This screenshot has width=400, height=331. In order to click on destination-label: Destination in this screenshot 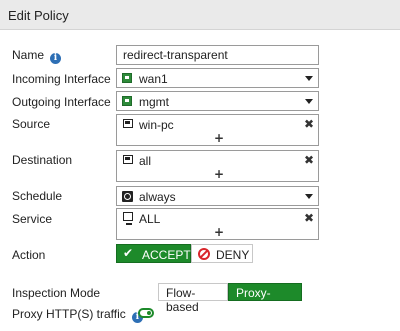, I will do `click(42, 160)`.